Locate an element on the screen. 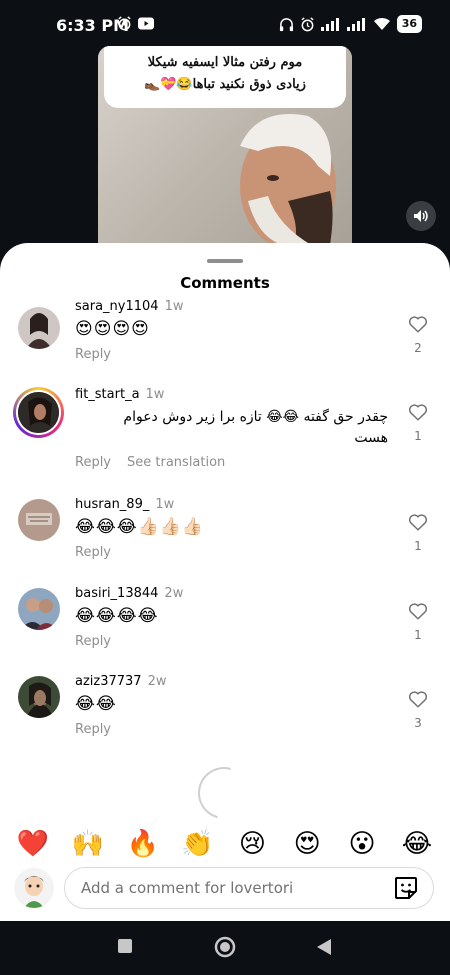 The height and width of the screenshot is (975, 450). alarm-icon is located at coordinates (124, 23).